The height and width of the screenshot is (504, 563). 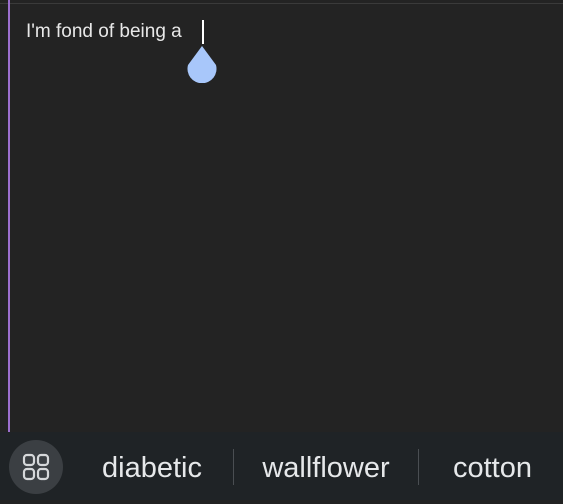 What do you see at coordinates (492, 466) in the screenshot?
I see `suggestion-cotton: cotton` at bounding box center [492, 466].